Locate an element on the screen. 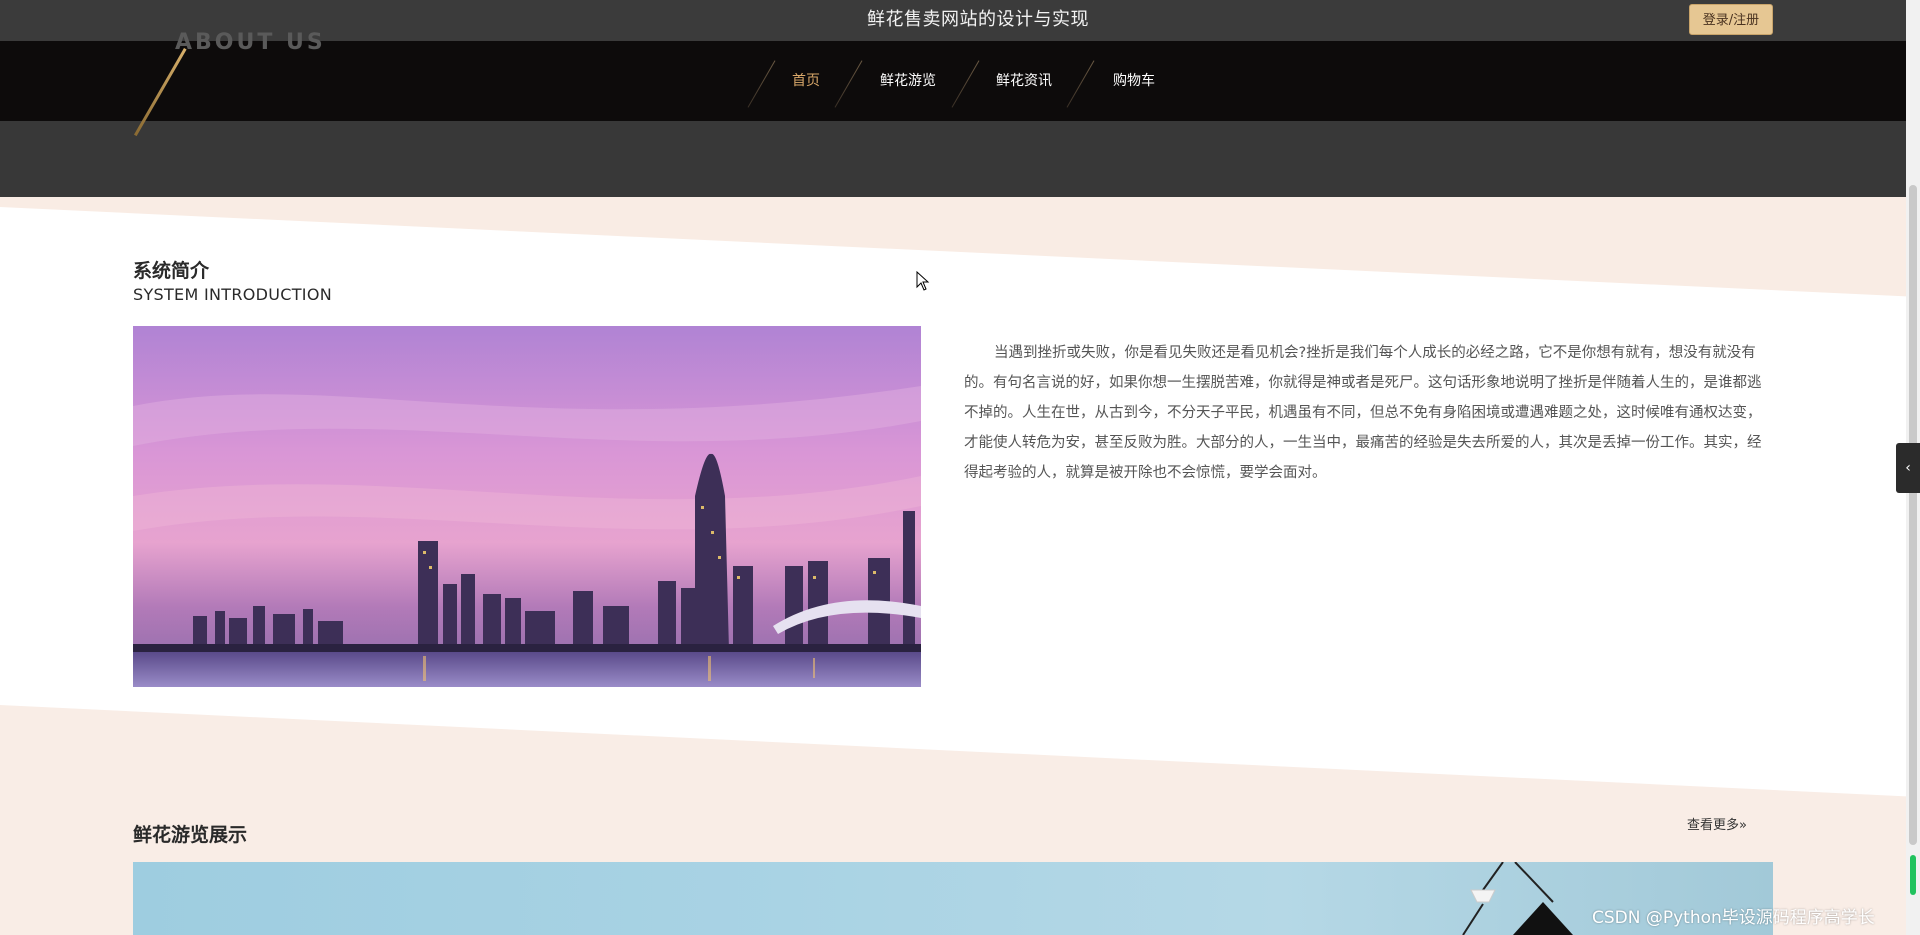 The height and width of the screenshot is (935, 1920). view-more-label: 查看更多 is located at coordinates (1713, 825).